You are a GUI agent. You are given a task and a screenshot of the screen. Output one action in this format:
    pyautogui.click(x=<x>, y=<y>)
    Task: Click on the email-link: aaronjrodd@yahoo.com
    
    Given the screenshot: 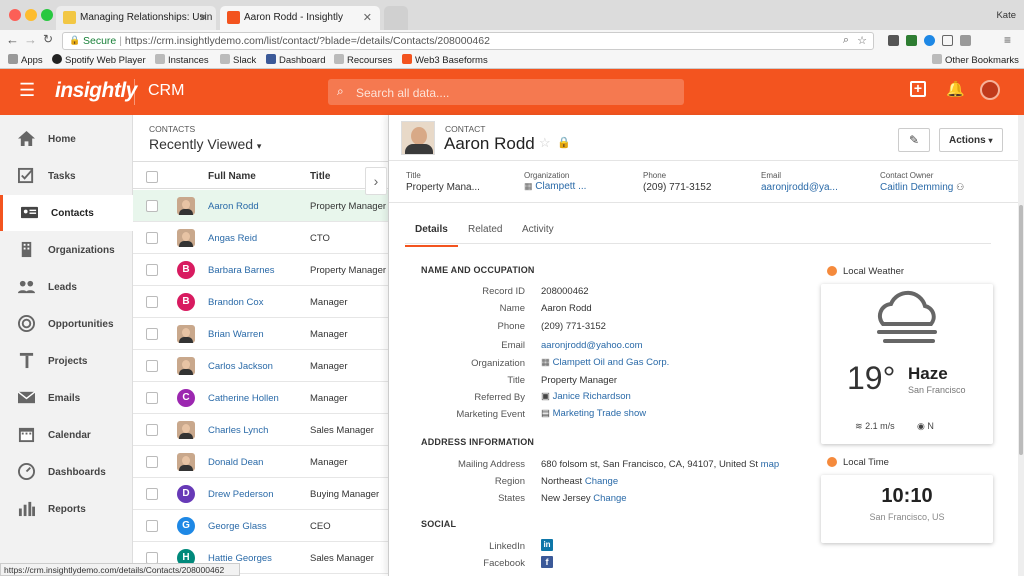 What is the action you would take?
    pyautogui.click(x=592, y=345)
    